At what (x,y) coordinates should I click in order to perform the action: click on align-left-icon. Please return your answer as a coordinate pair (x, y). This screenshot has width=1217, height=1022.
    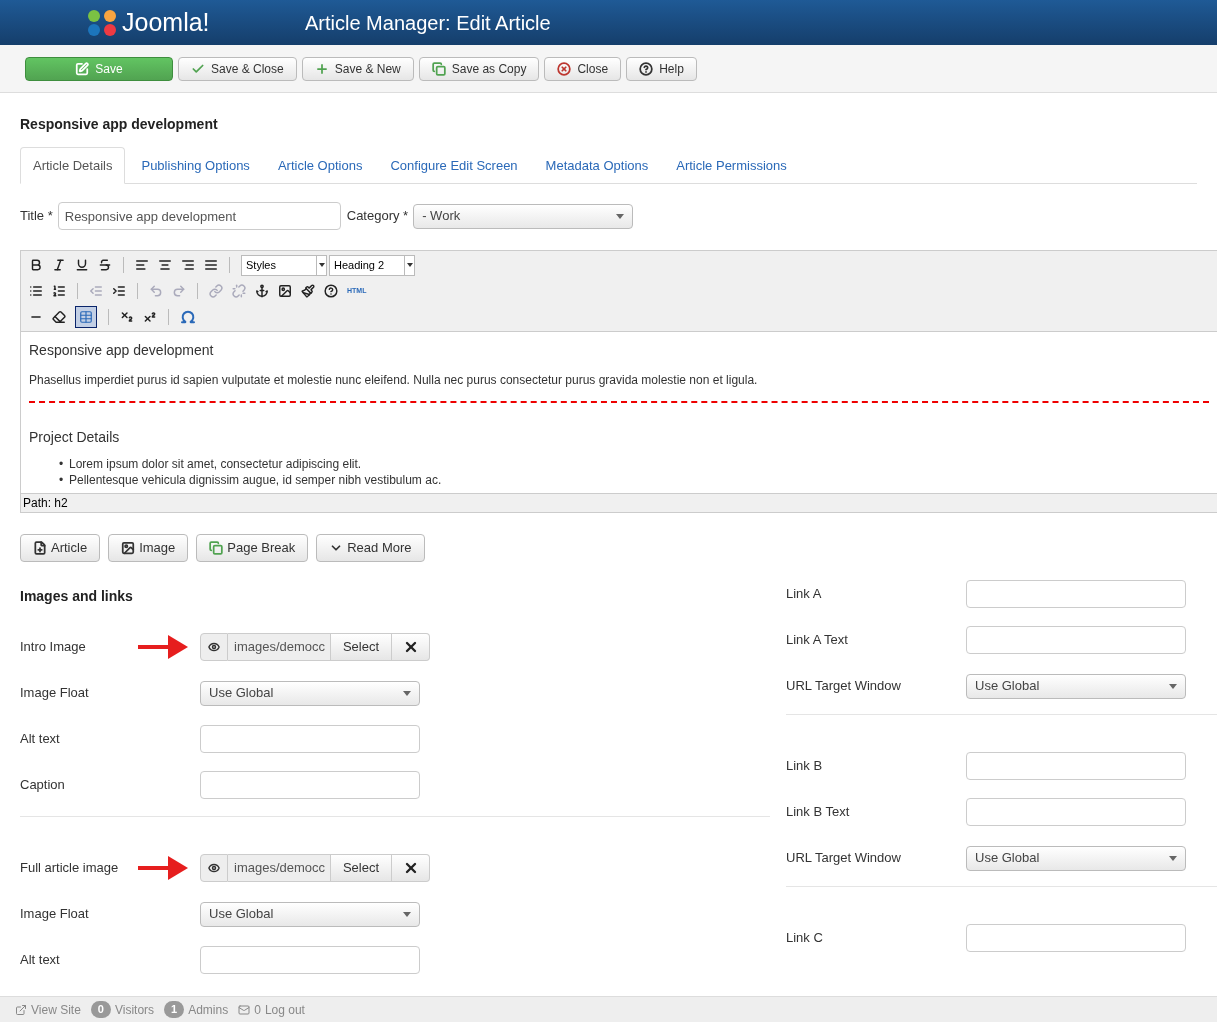
    Looking at the image, I should click on (142, 265).